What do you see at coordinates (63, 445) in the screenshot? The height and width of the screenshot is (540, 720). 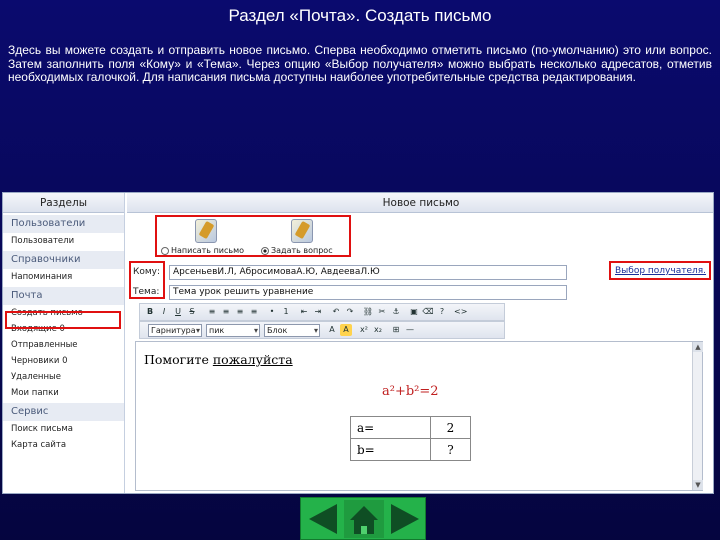 I see `sidebar-item-site-map: Карта сайта` at bounding box center [63, 445].